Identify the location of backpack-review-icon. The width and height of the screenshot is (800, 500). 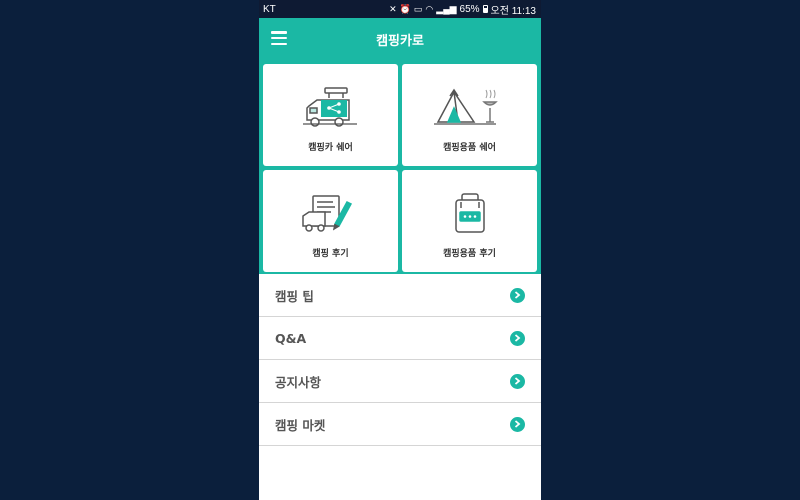
(470, 214).